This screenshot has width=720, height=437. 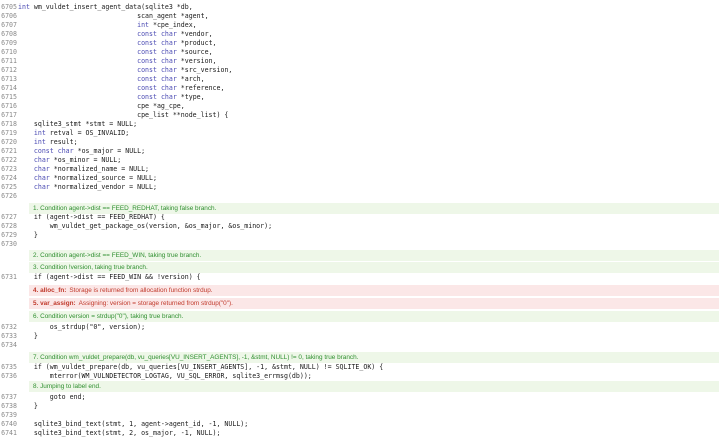 What do you see at coordinates (101, 105) in the screenshot?
I see `code-text: cpe *ag_cpe,` at bounding box center [101, 105].